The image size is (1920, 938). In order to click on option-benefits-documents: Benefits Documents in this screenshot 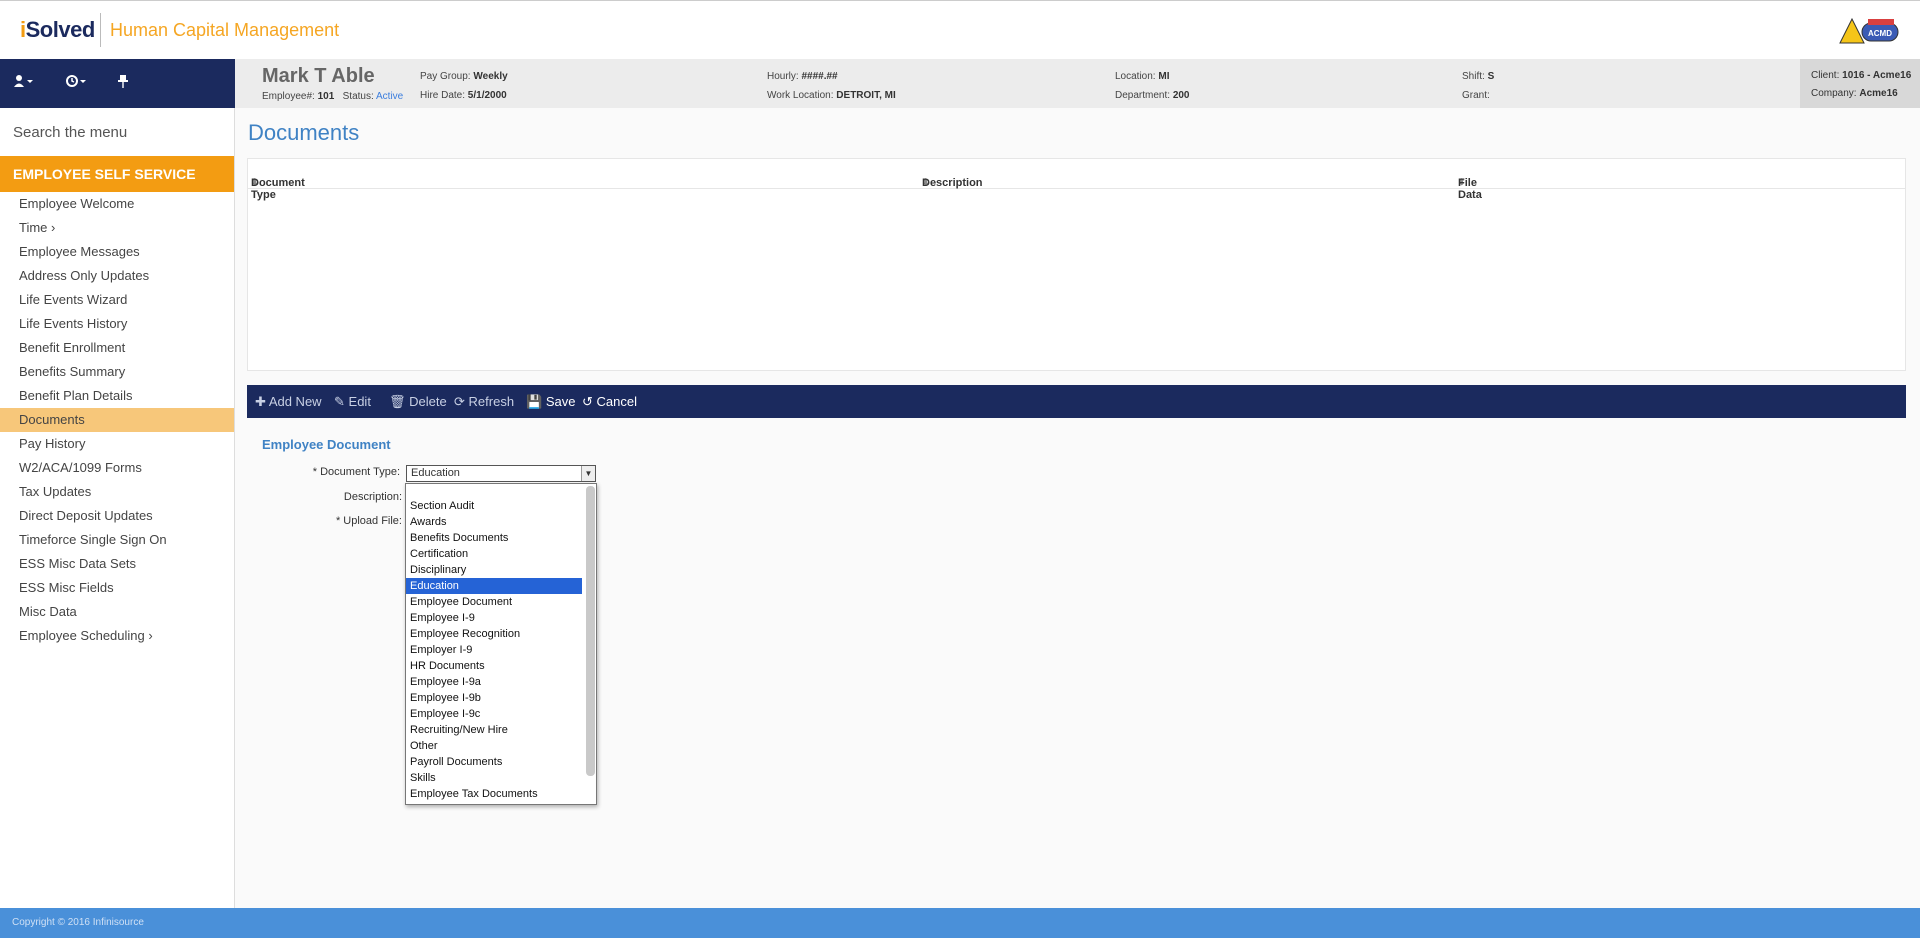, I will do `click(494, 538)`.